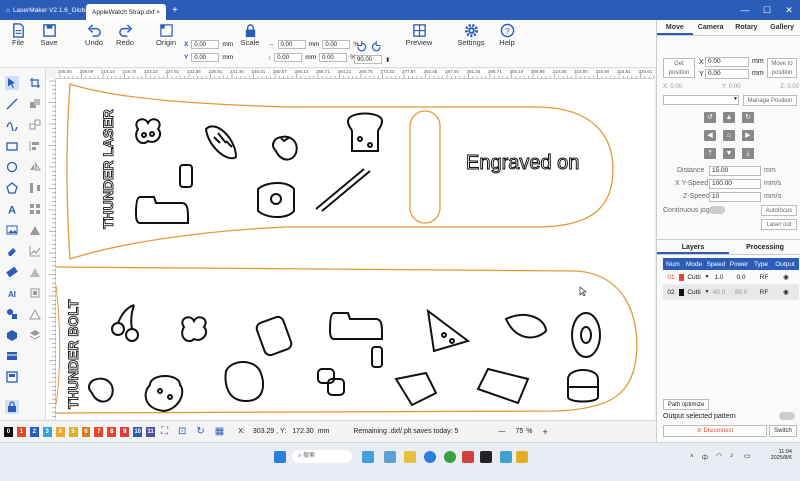 The width and height of the screenshot is (800, 481). Describe the element at coordinates (747, 27) in the screenshot. I see `tab-rotary: Rotary` at that location.